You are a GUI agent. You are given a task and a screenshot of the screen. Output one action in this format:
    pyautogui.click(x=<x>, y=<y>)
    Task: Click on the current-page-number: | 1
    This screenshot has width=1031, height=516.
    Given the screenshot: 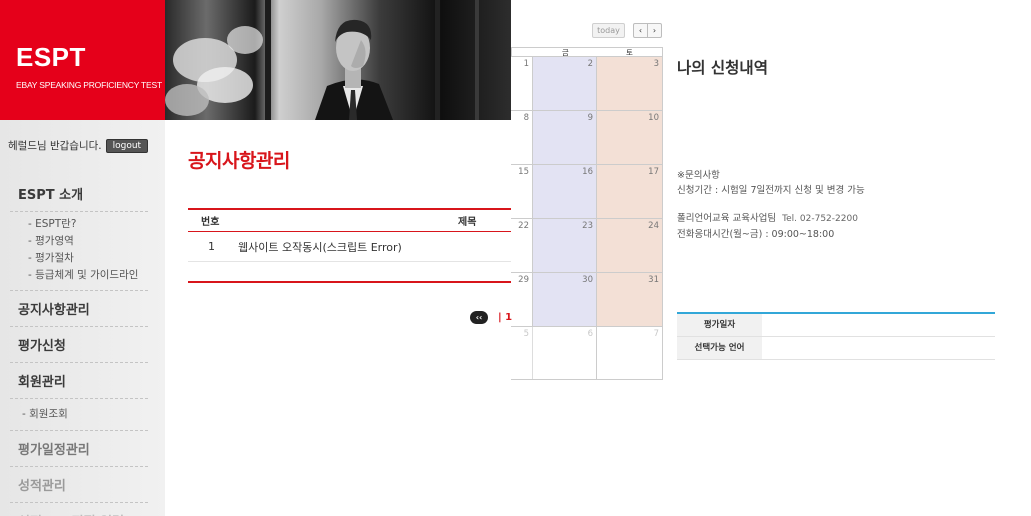 What is the action you would take?
    pyautogui.click(x=505, y=317)
    